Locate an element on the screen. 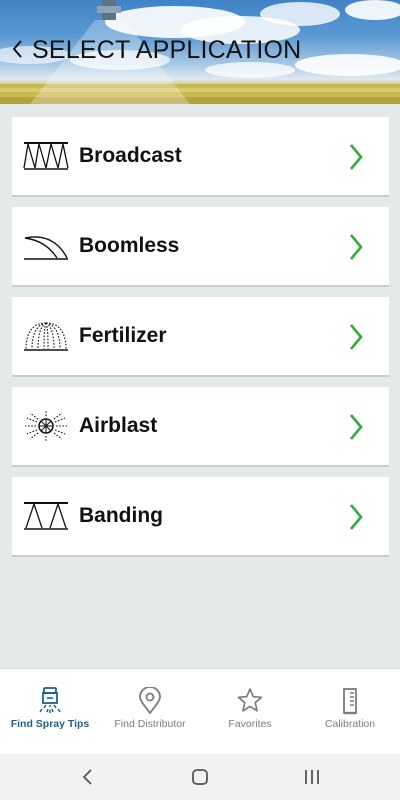 Image resolution: width=400 pixels, height=800 pixels. tab-label: Favorites is located at coordinates (250, 724).